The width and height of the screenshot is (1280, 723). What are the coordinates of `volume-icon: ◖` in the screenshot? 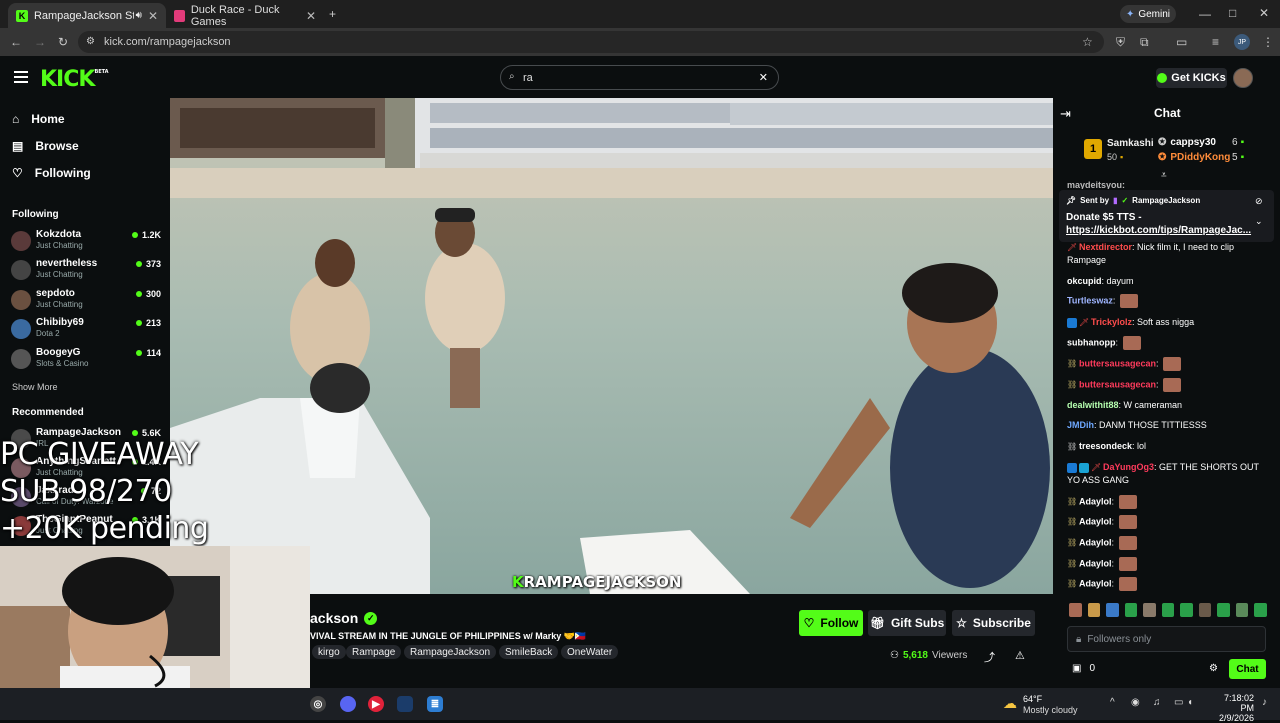 It's located at (1190, 702).